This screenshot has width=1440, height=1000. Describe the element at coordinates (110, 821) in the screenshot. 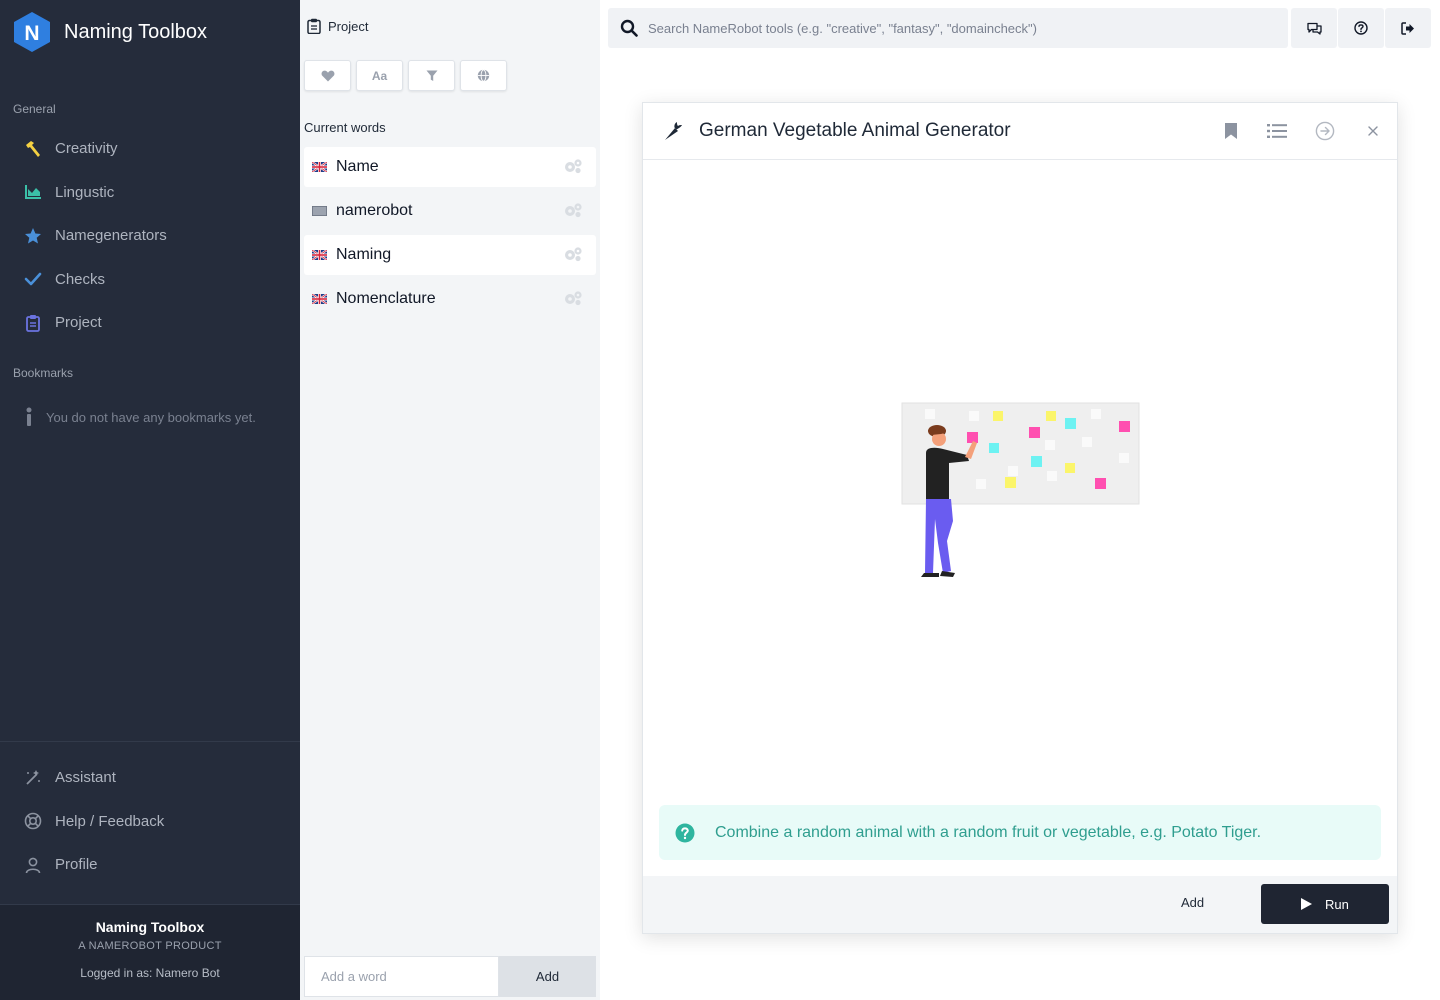

I see `sidebar-item-label: Help / Feedback` at that location.